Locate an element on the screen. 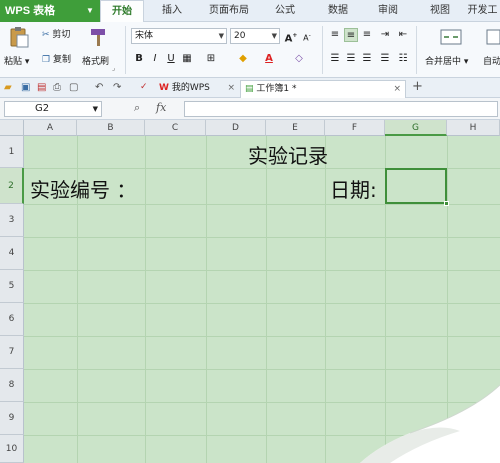 This screenshot has height=463, width=500. paste-button: 粘贴 ▾ is located at coordinates (16, 60).